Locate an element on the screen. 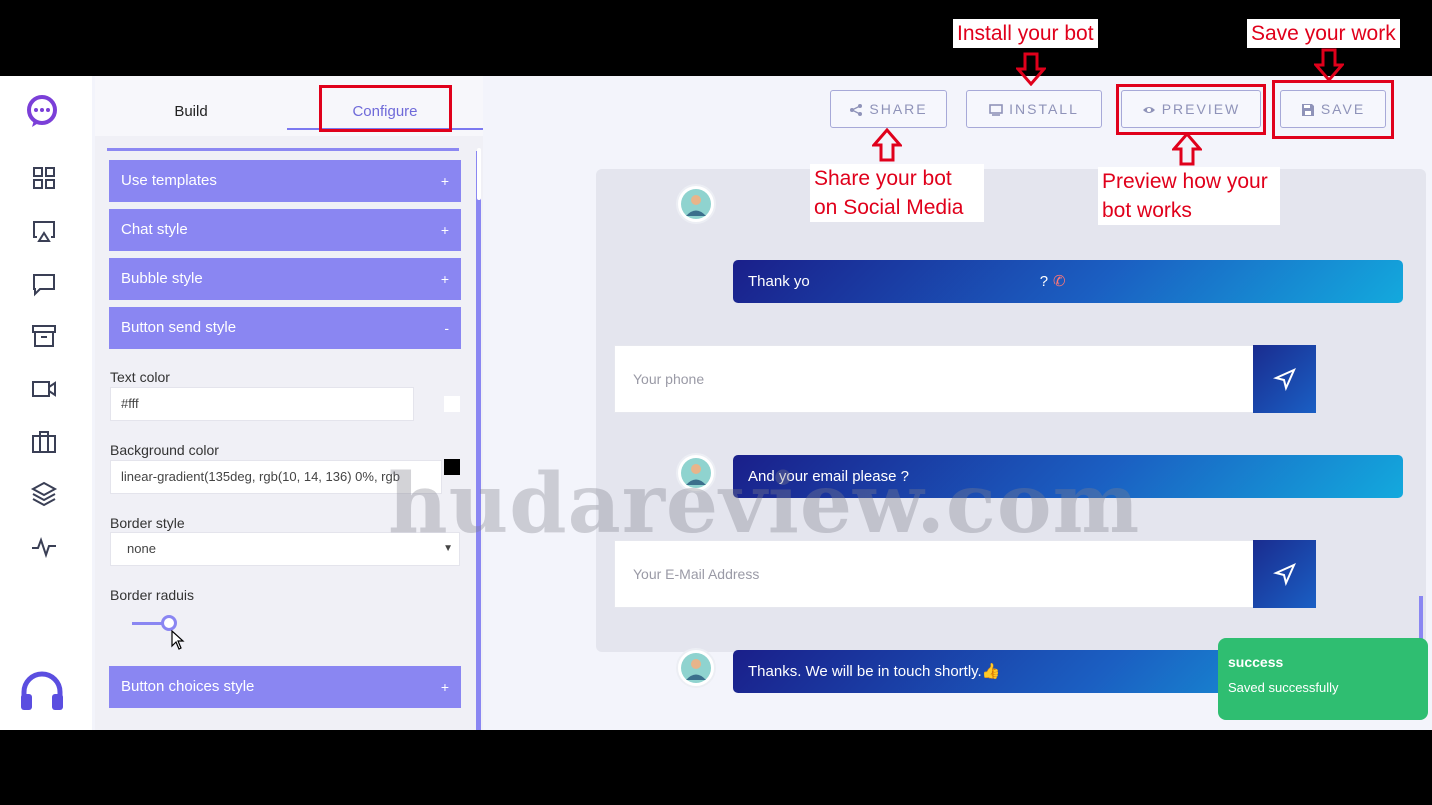 The height and width of the screenshot is (805, 1432). annotation-share-line2: on Social Media is located at coordinates (889, 207).